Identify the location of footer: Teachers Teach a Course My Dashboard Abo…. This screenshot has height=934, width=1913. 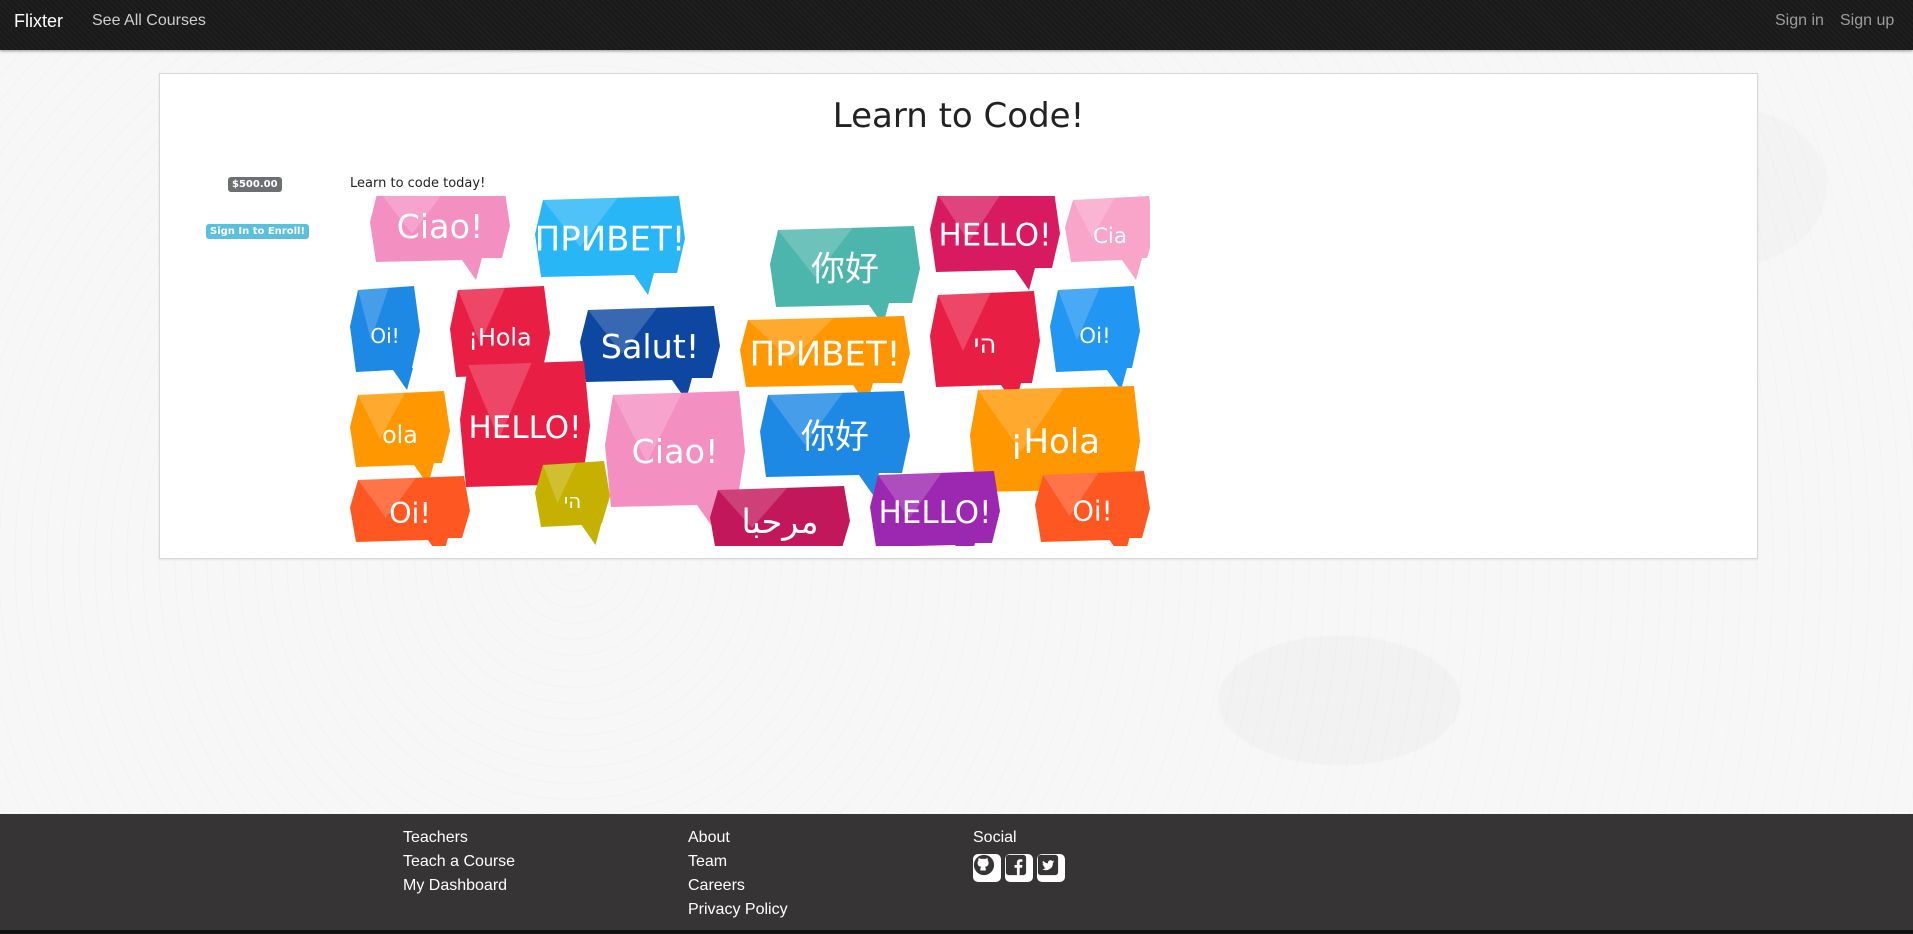
(956, 874).